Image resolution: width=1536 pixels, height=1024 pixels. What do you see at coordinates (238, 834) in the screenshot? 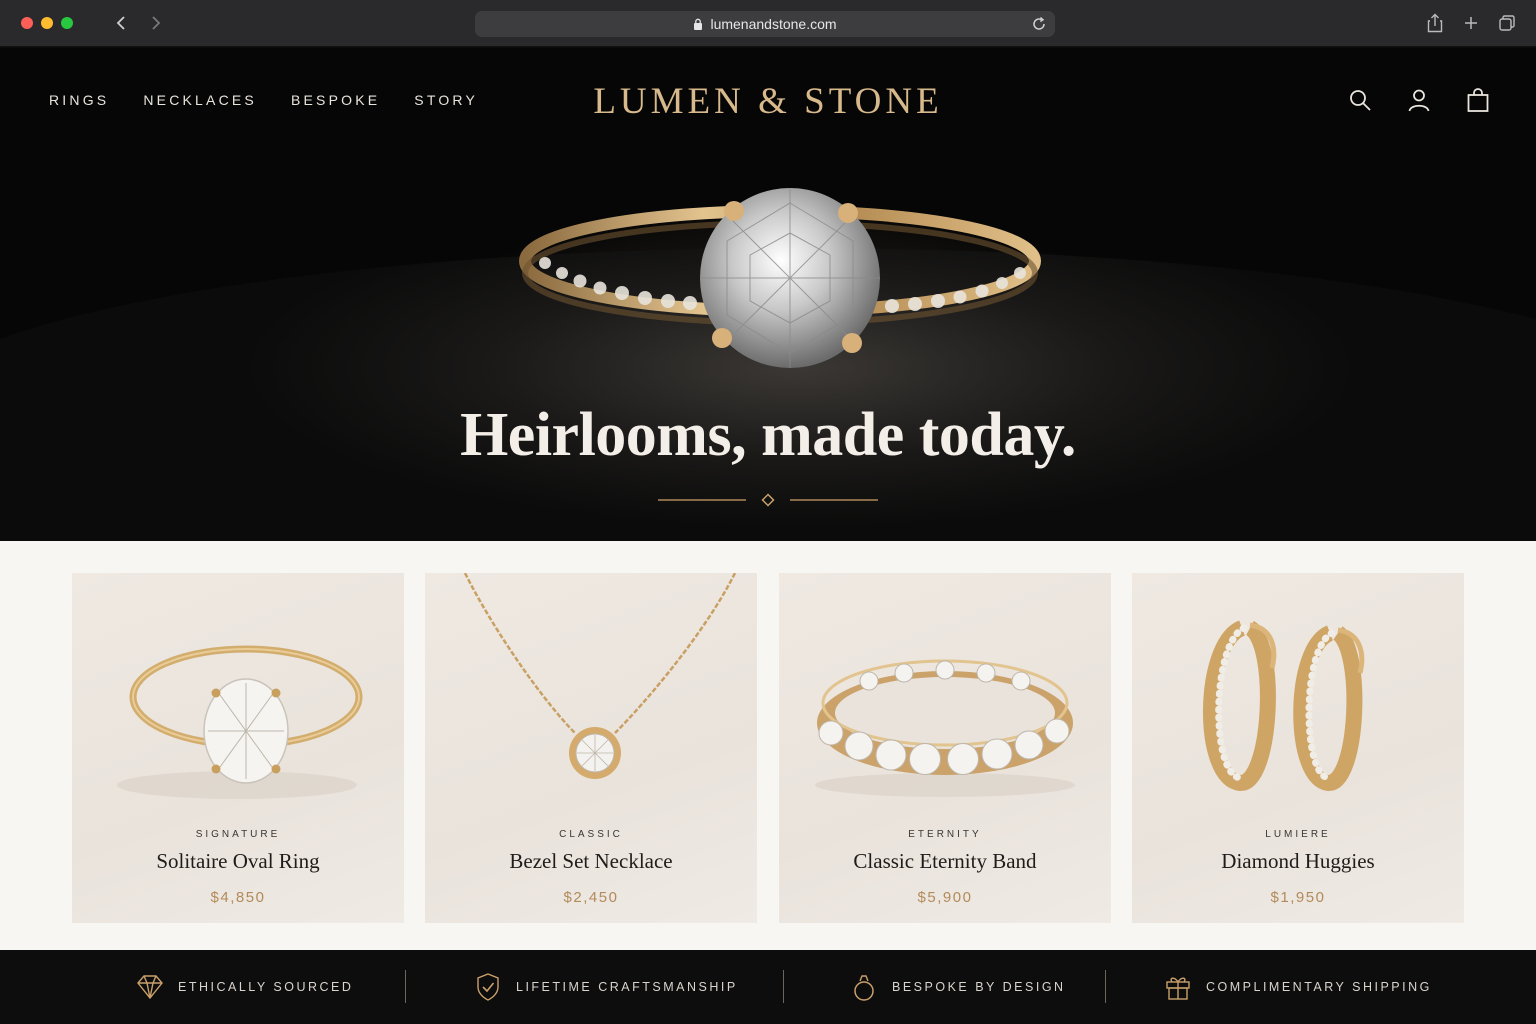
I see `product-category: SIGNATURE` at bounding box center [238, 834].